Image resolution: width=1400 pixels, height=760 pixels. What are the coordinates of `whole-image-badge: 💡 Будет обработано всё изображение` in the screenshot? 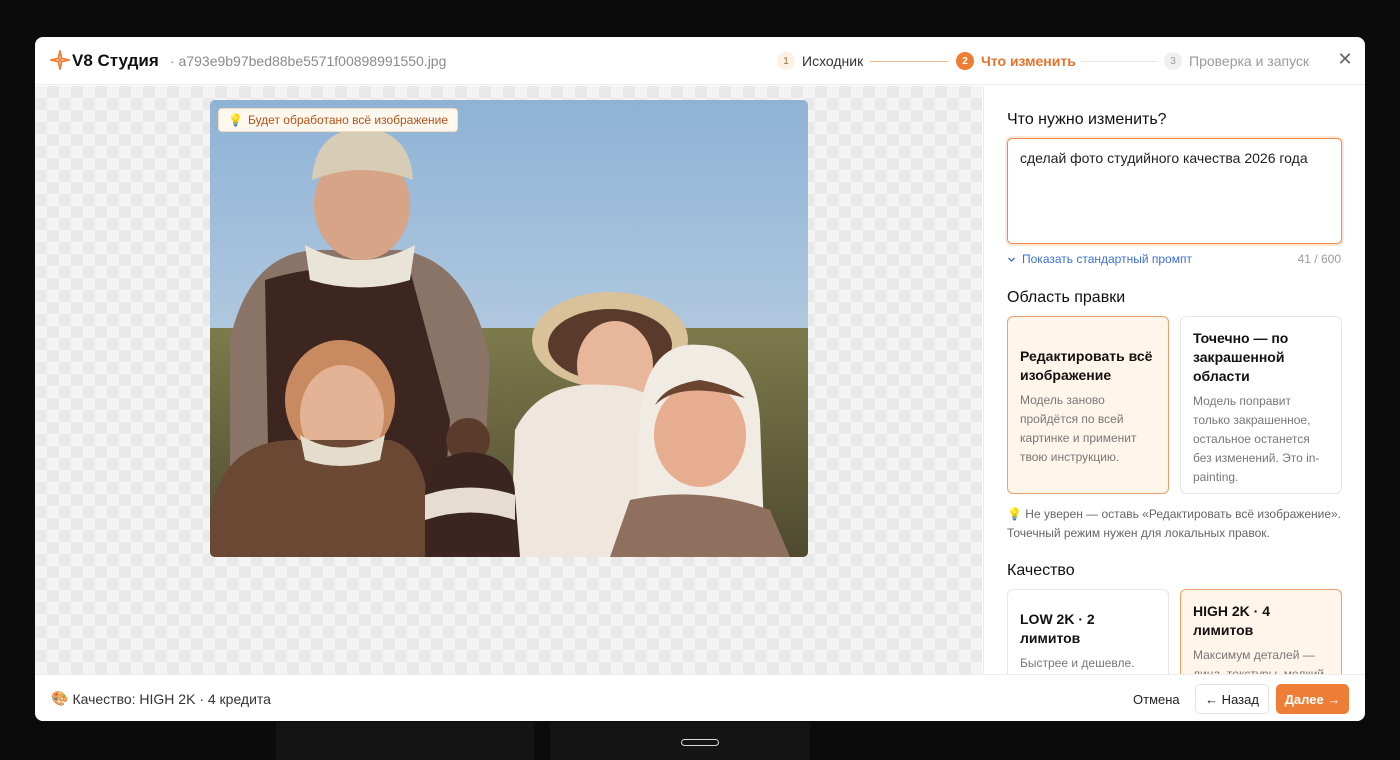 It's located at (338, 120).